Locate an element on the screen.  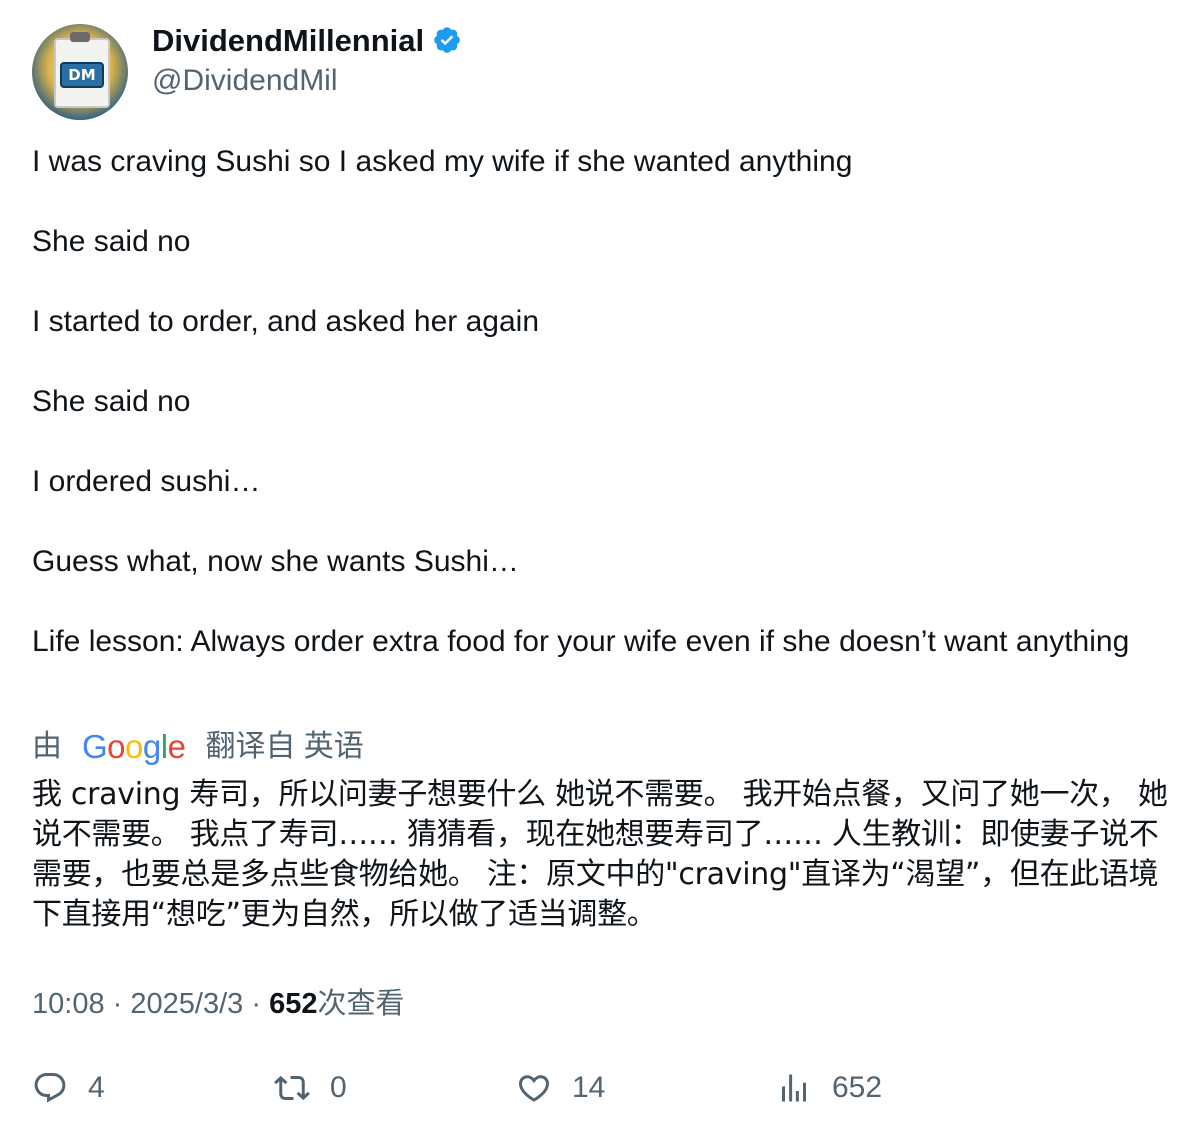
translated-by-prefix: 由 is located at coordinates (47, 746).